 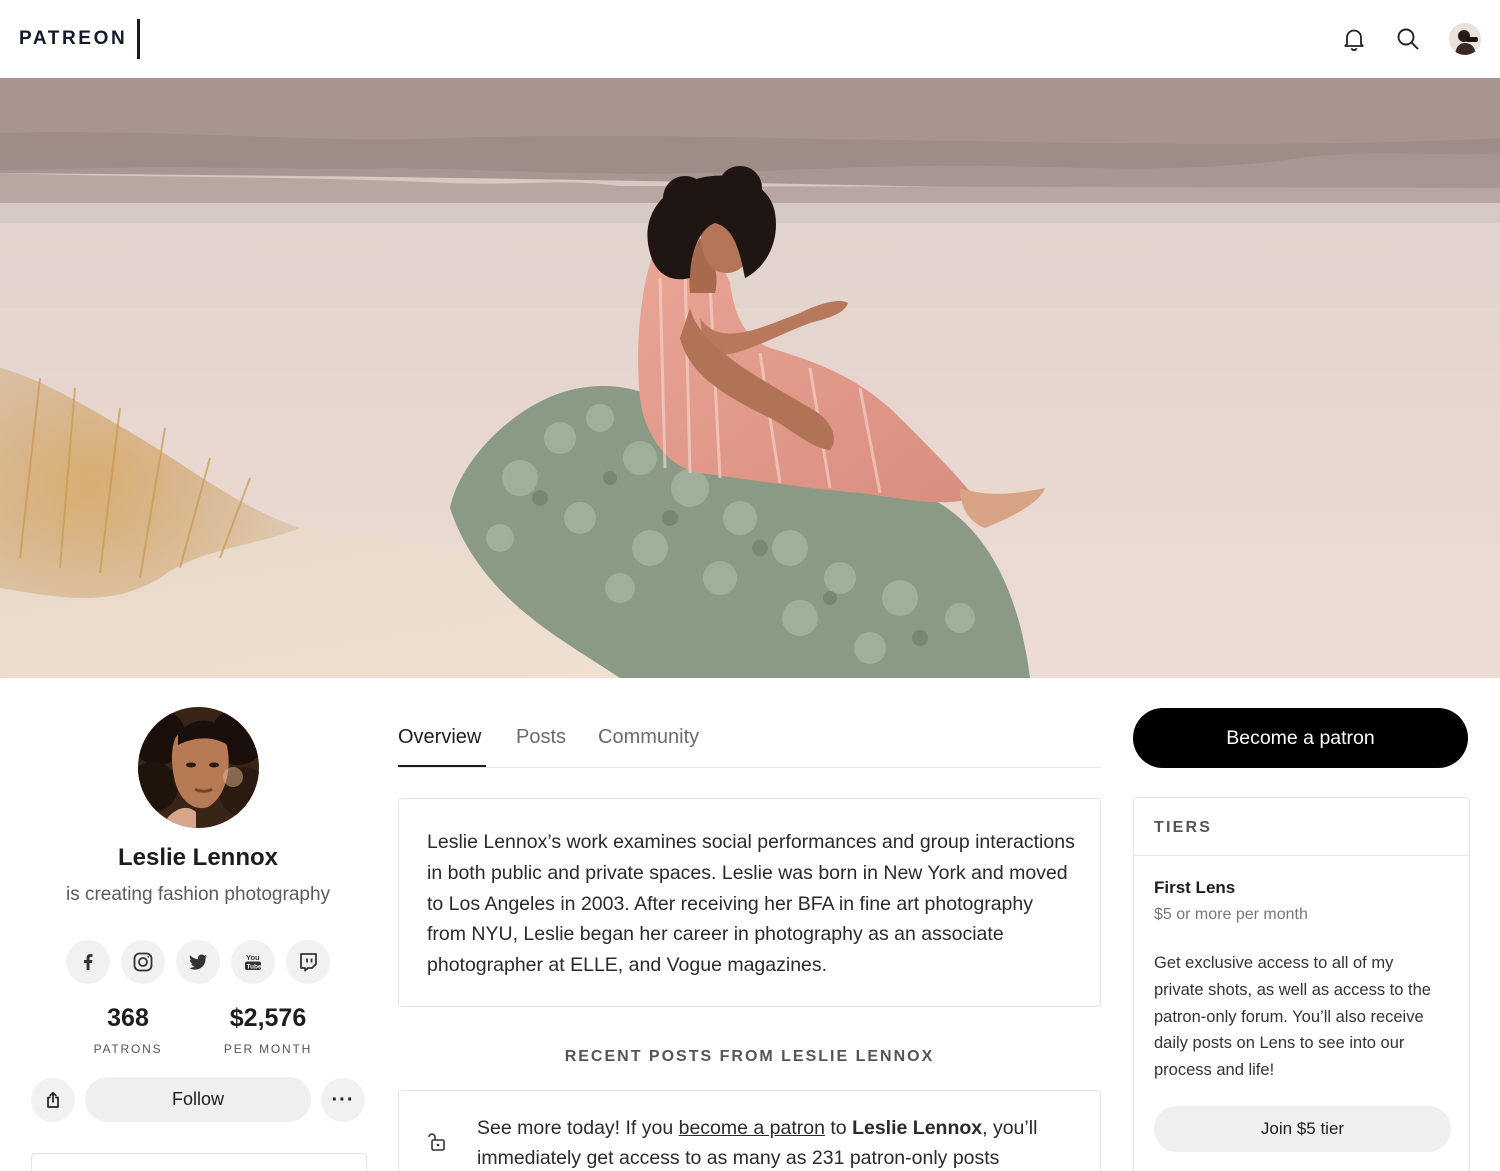 I want to click on social-links: You Tube, so click(x=198, y=962).